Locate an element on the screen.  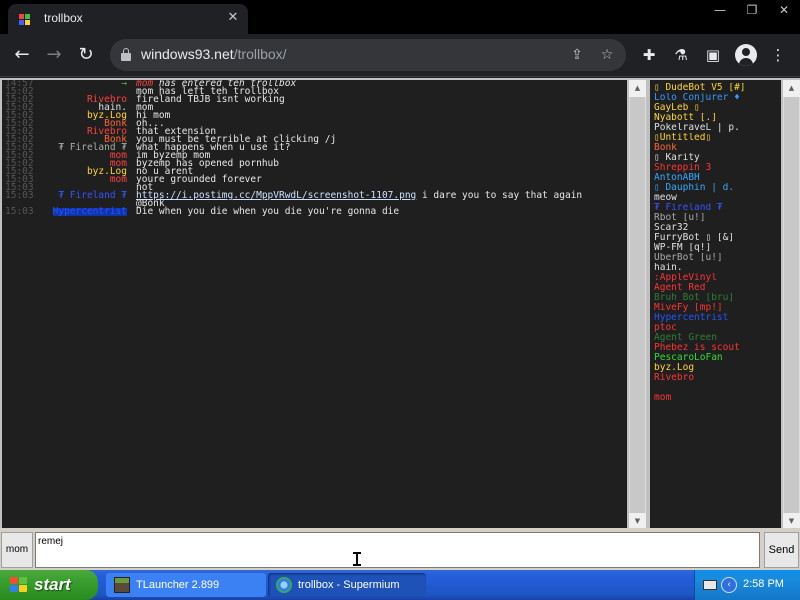
user-list-item: hain. is located at coordinates (717, 268).